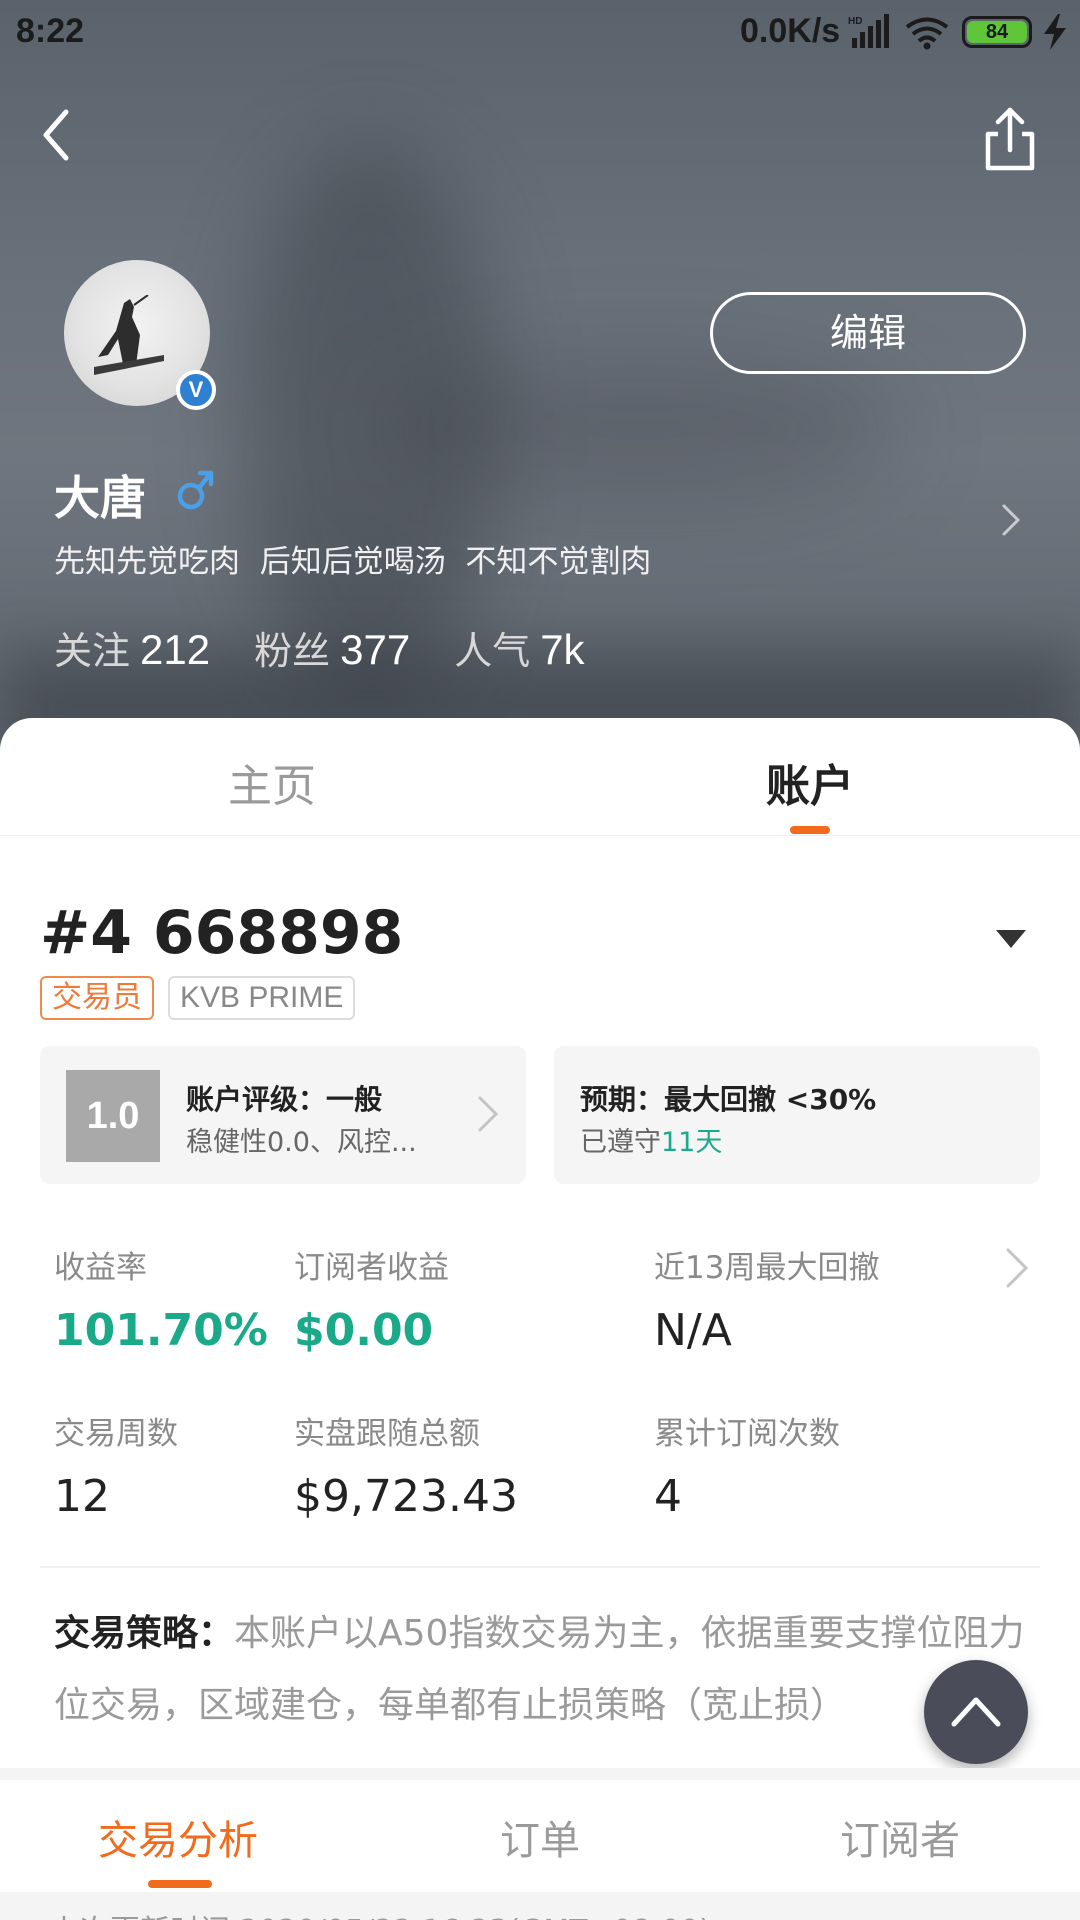 This screenshot has height=1920, width=1080. I want to click on metric-label: 交易周数, so click(116, 1434).